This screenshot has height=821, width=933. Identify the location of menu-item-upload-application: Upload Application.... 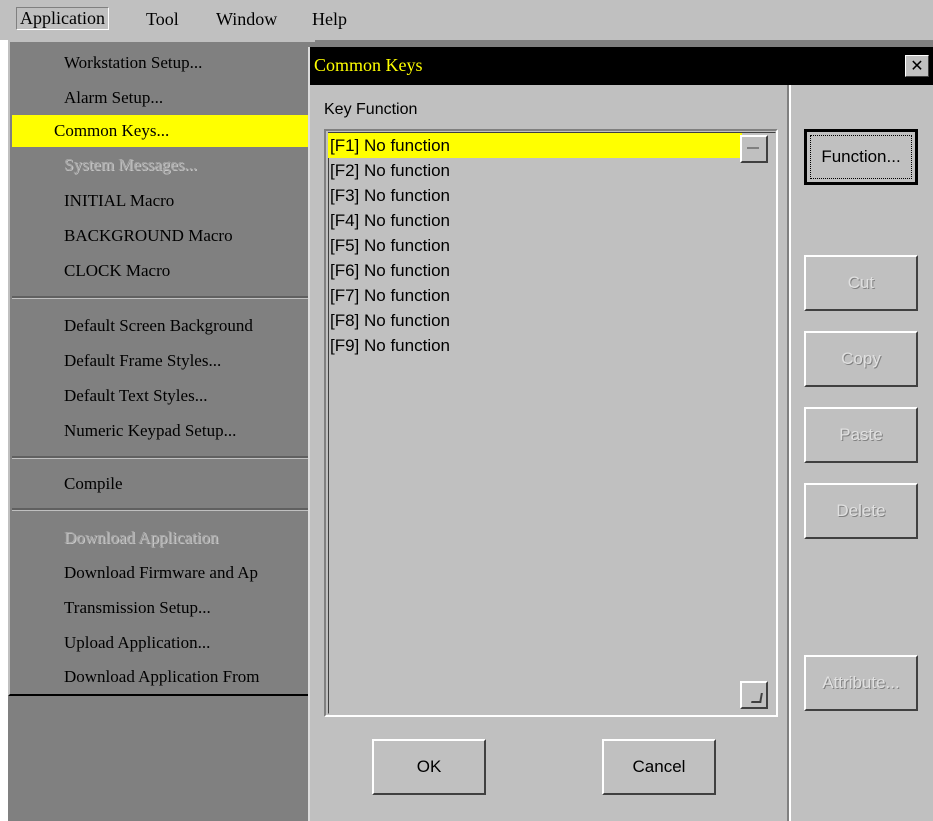
(180, 643).